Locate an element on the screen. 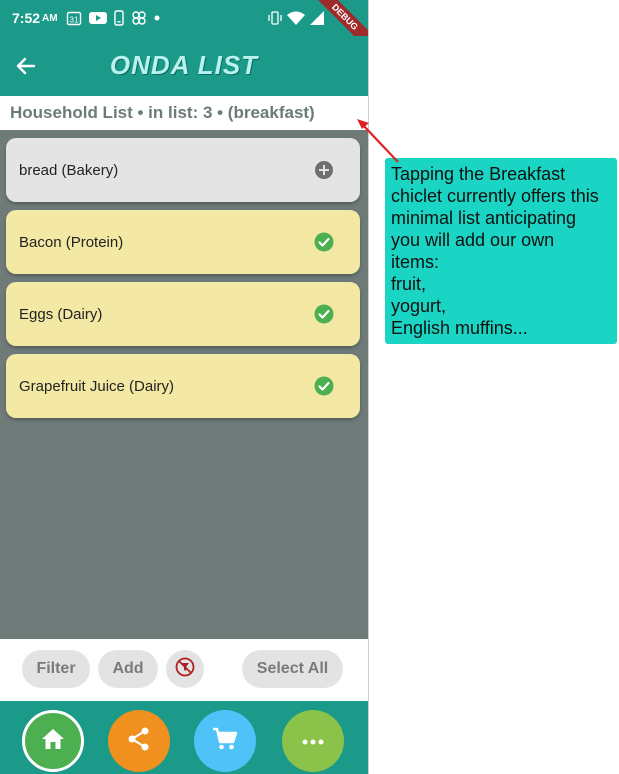 The height and width of the screenshot is (774, 619). filter-off-icon is located at coordinates (185, 669).